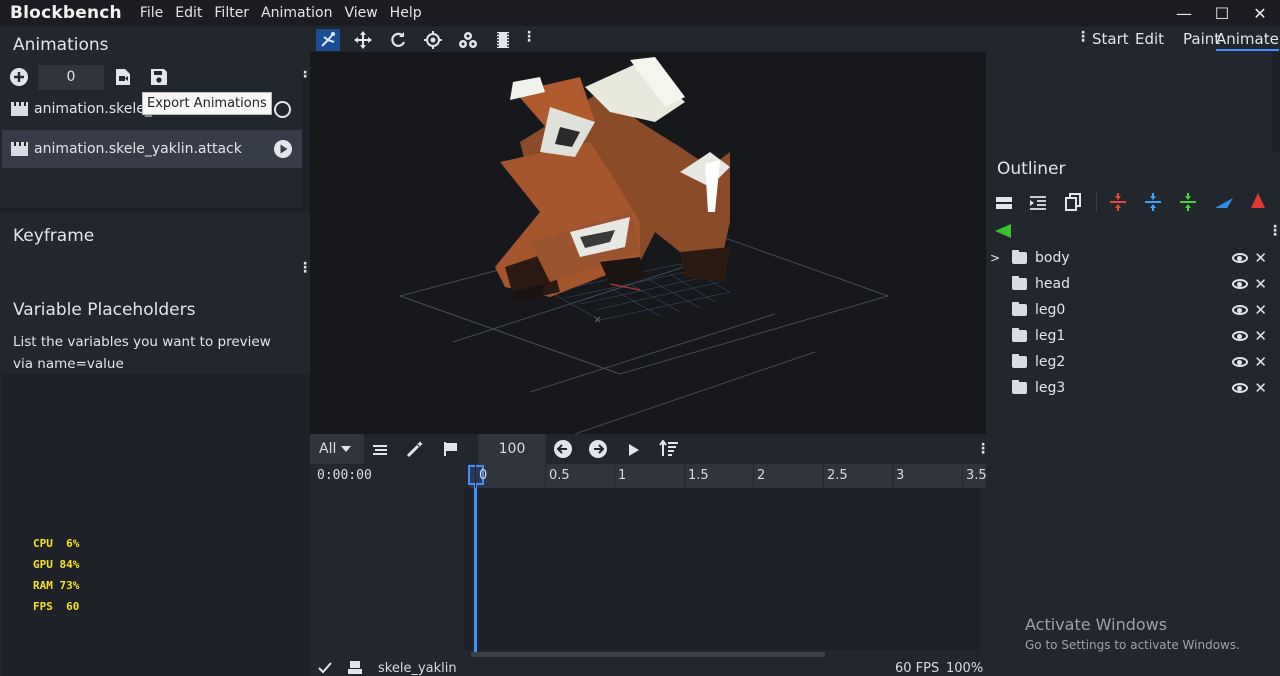 The height and width of the screenshot is (676, 1280). What do you see at coordinates (1133, 310) in the screenshot?
I see `outliner-item-leg0: leg0 ✕` at bounding box center [1133, 310].